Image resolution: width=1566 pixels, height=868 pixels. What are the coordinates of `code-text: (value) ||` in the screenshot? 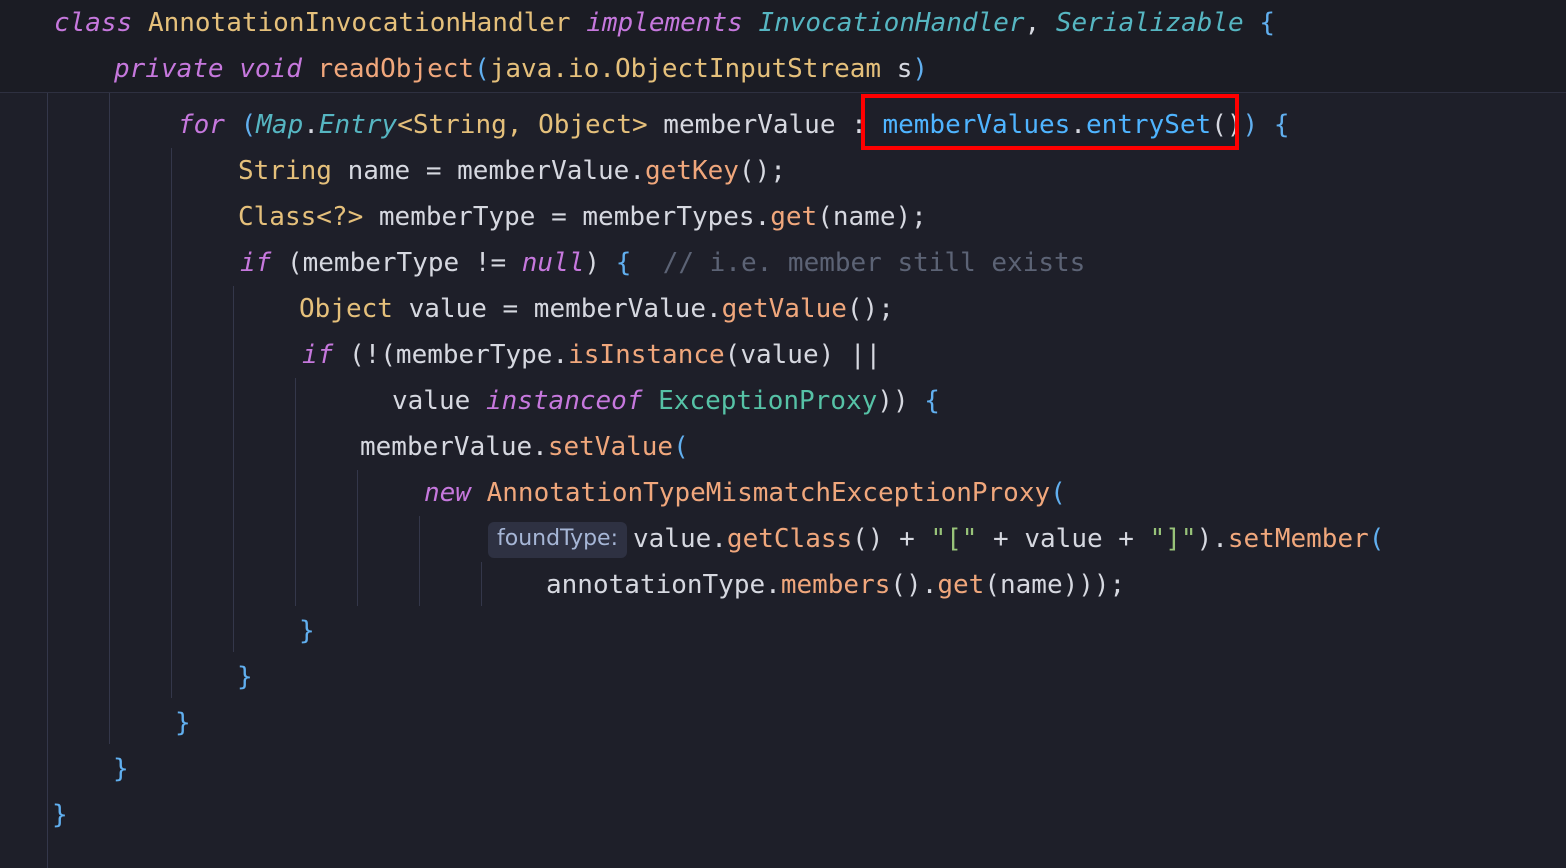 It's located at (803, 355).